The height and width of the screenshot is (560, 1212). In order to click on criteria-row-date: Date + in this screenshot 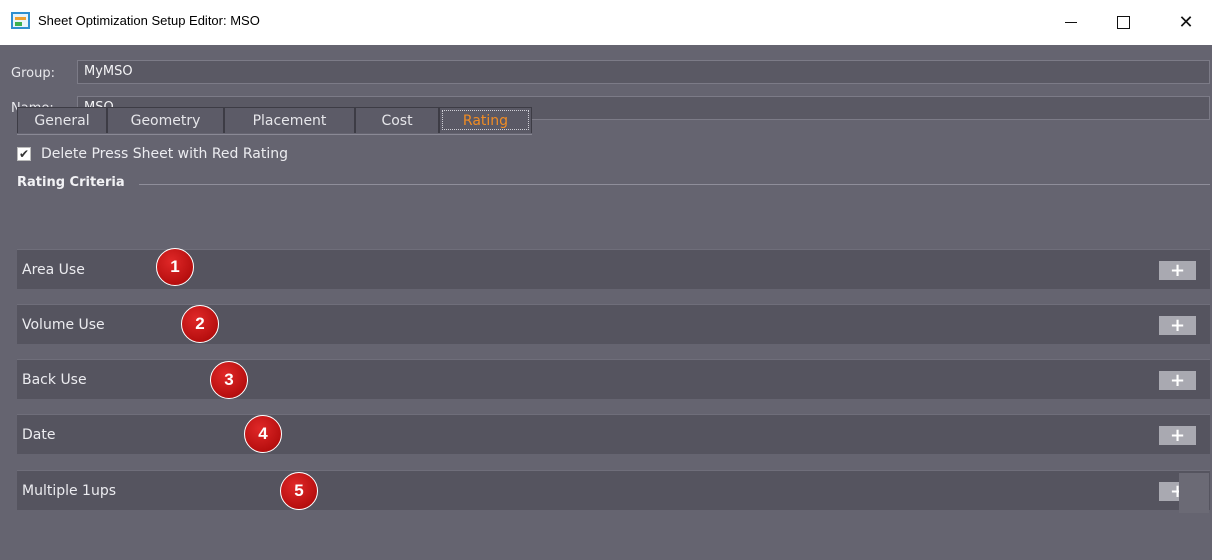, I will do `click(613, 434)`.